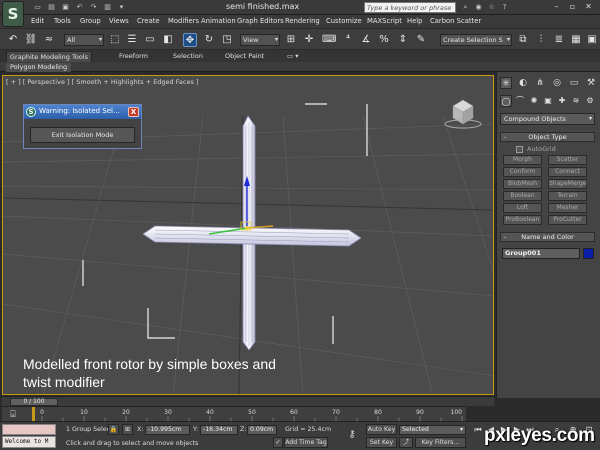 The width and height of the screenshot is (600, 450). Describe the element at coordinates (421, 40) in the screenshot. I see `edit-named-selections-icon: ✎` at that location.